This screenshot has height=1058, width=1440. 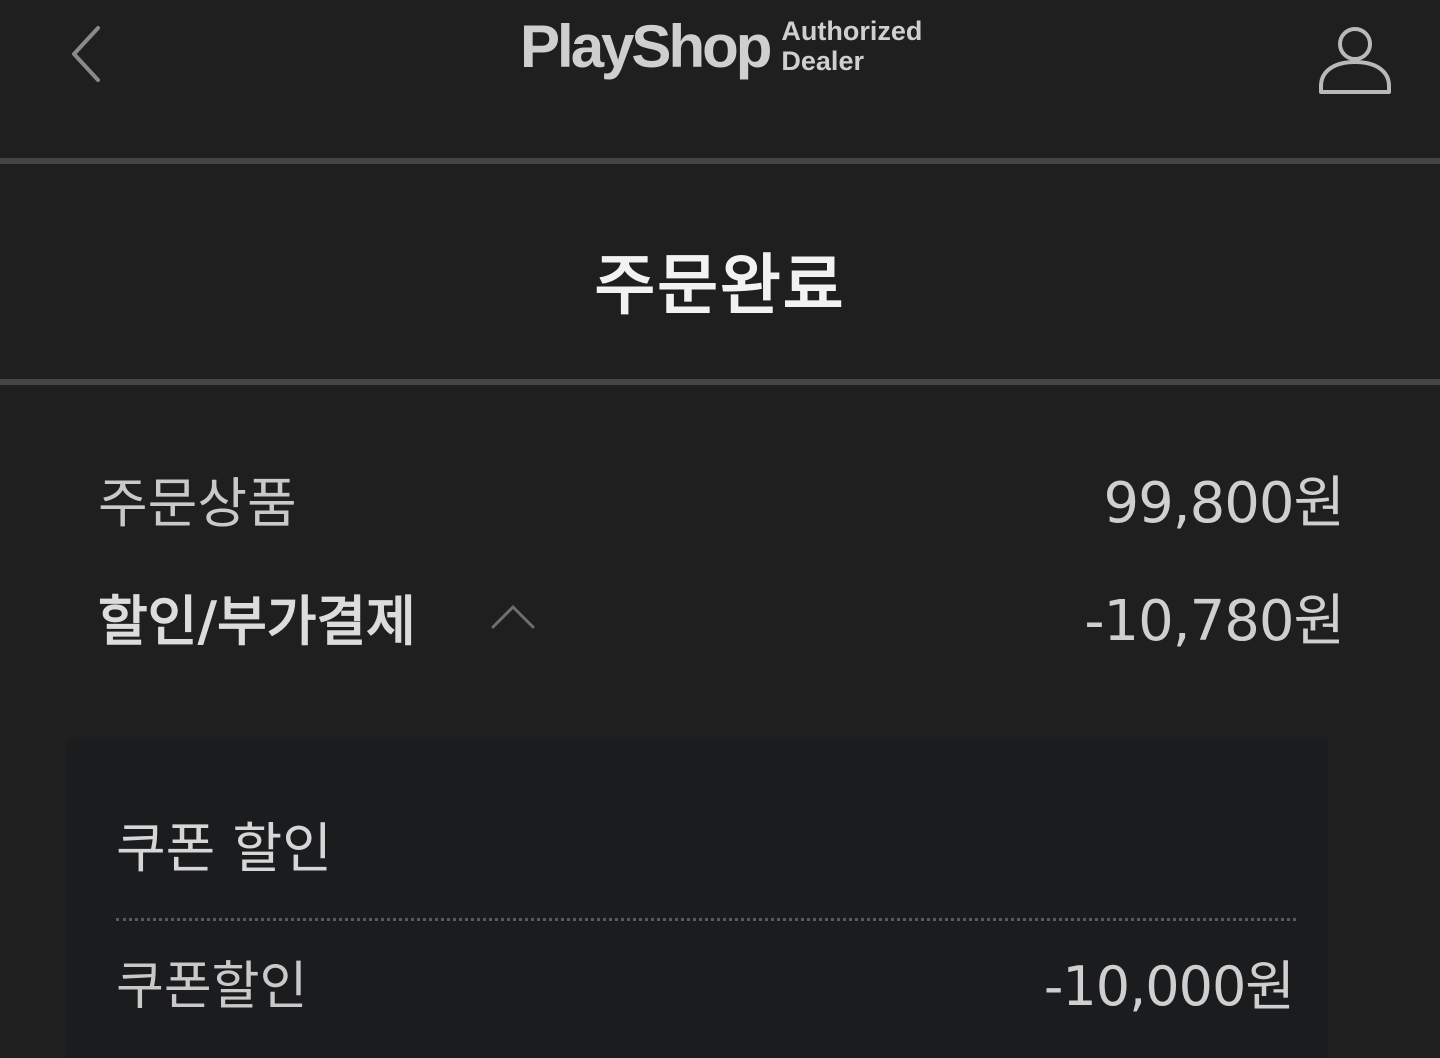 I want to click on chevron-left-icon, so click(x=86, y=54).